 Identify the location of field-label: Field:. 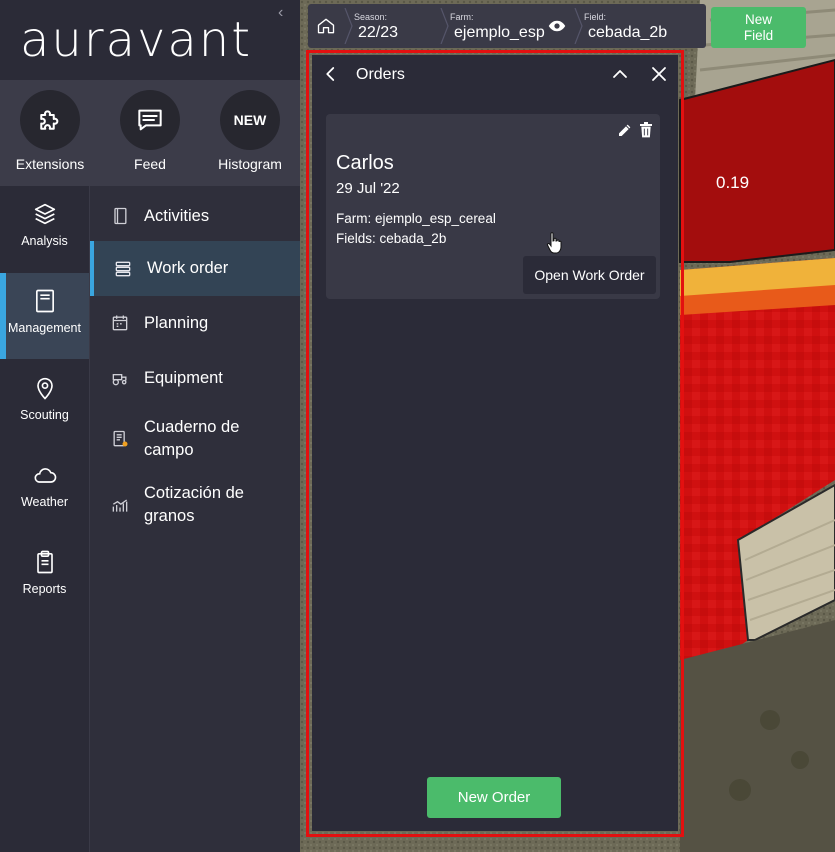
(595, 17).